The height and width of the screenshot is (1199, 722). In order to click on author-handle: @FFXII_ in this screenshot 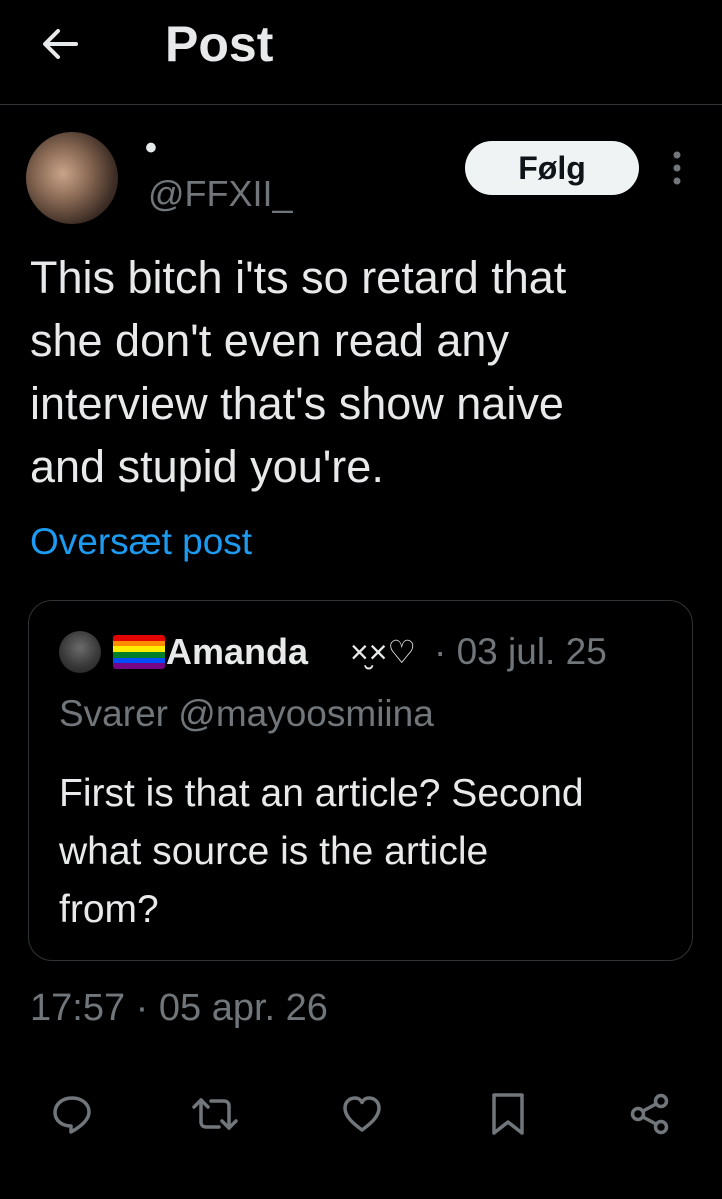, I will do `click(220, 194)`.